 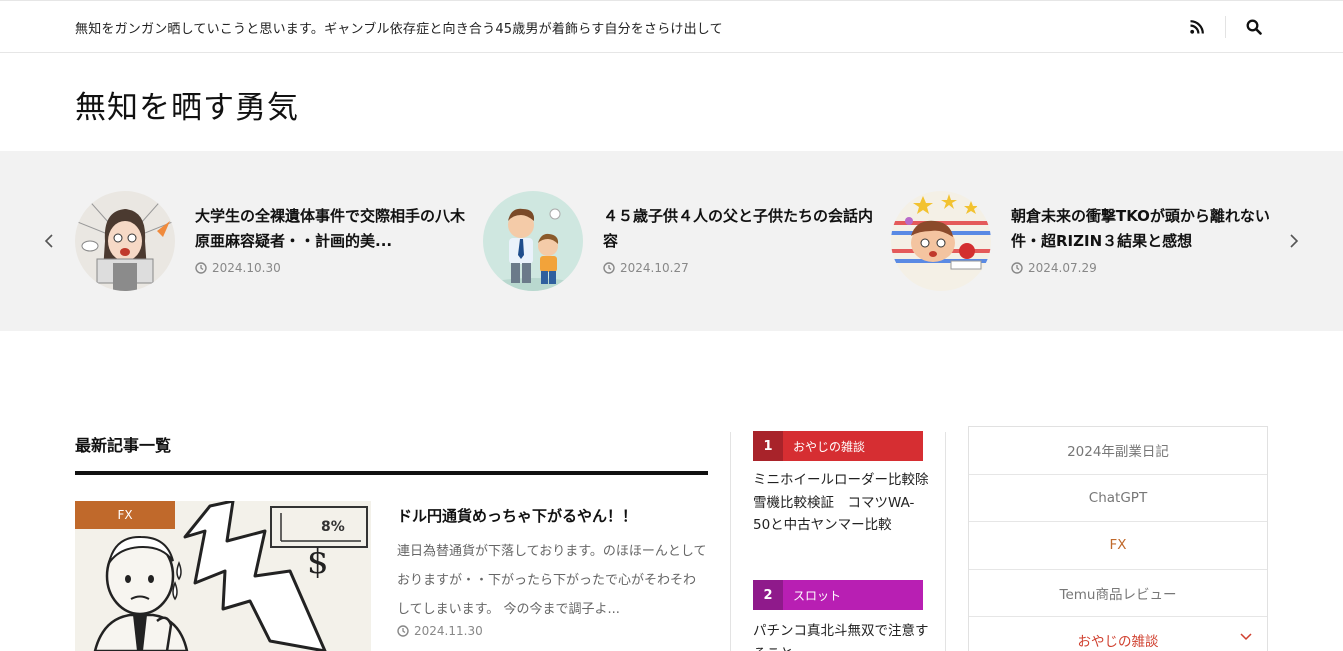 I want to click on slide-item: ４５歳子供４人の父と子供たちの会話内容 2024.10.27, so click(x=683, y=241).